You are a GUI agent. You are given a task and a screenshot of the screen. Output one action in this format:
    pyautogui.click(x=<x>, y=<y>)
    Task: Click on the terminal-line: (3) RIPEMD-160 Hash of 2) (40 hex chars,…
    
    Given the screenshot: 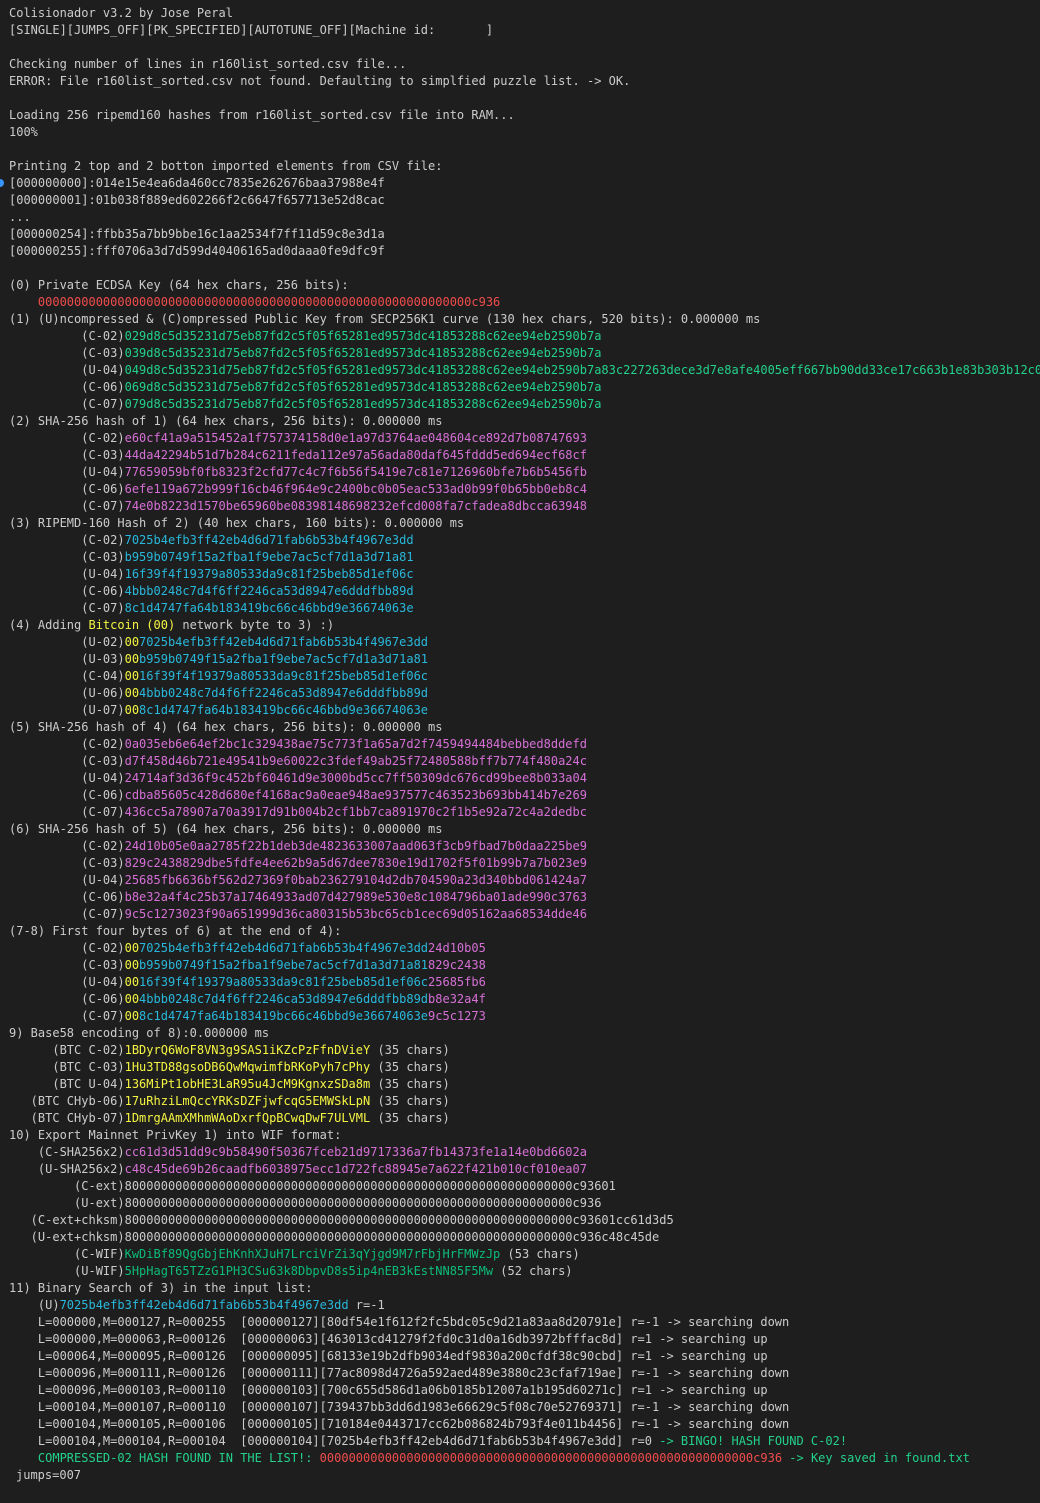 What is the action you would take?
    pyautogui.click(x=524, y=523)
    